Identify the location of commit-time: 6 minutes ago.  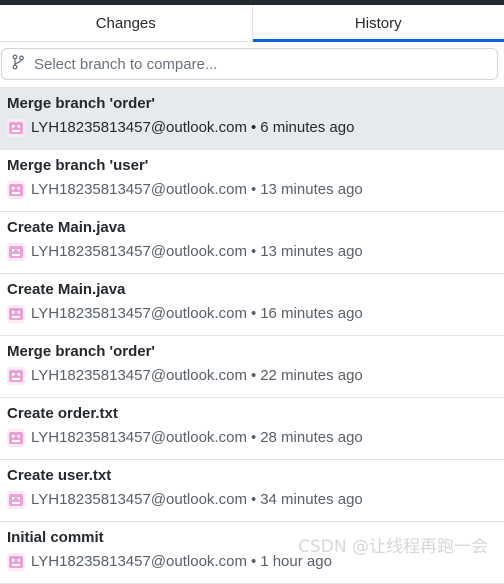
(307, 128).